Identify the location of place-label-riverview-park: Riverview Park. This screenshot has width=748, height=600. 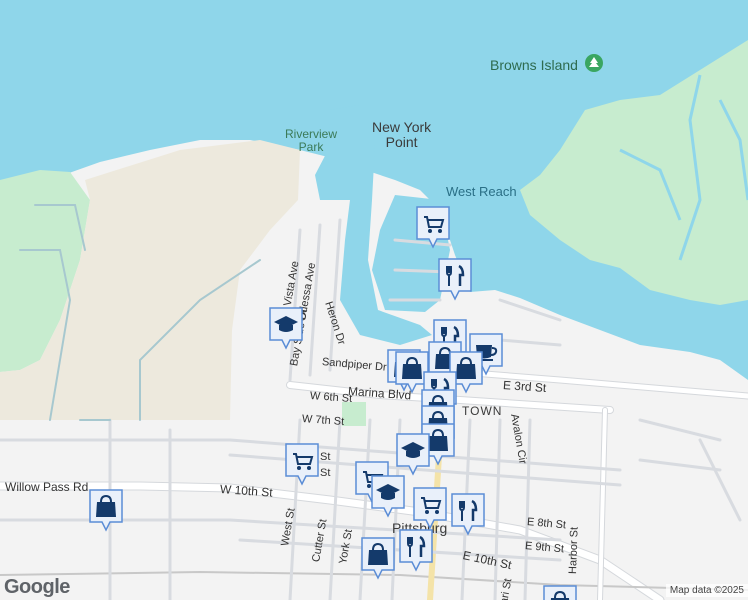
(311, 141).